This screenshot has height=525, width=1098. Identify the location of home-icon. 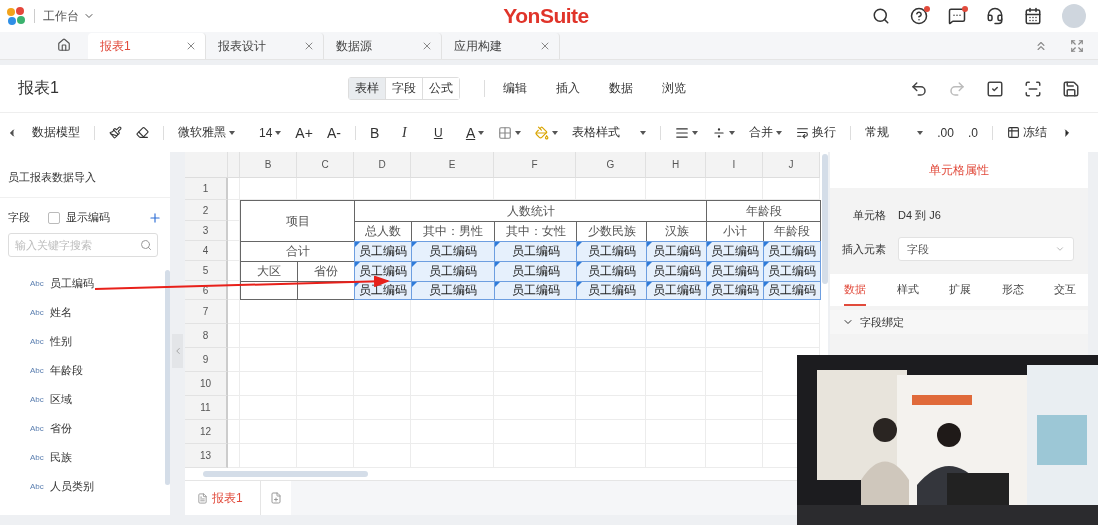
(64, 45).